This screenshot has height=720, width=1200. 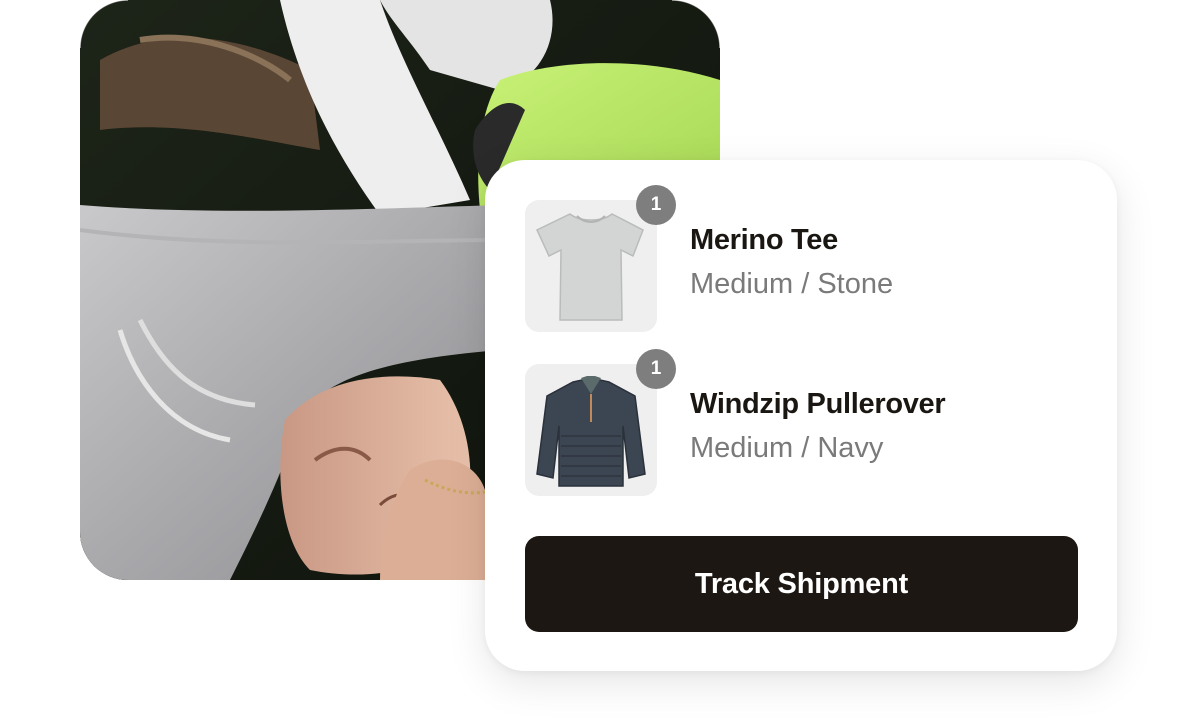 What do you see at coordinates (764, 240) in the screenshot?
I see `item-name: Merino Tee` at bounding box center [764, 240].